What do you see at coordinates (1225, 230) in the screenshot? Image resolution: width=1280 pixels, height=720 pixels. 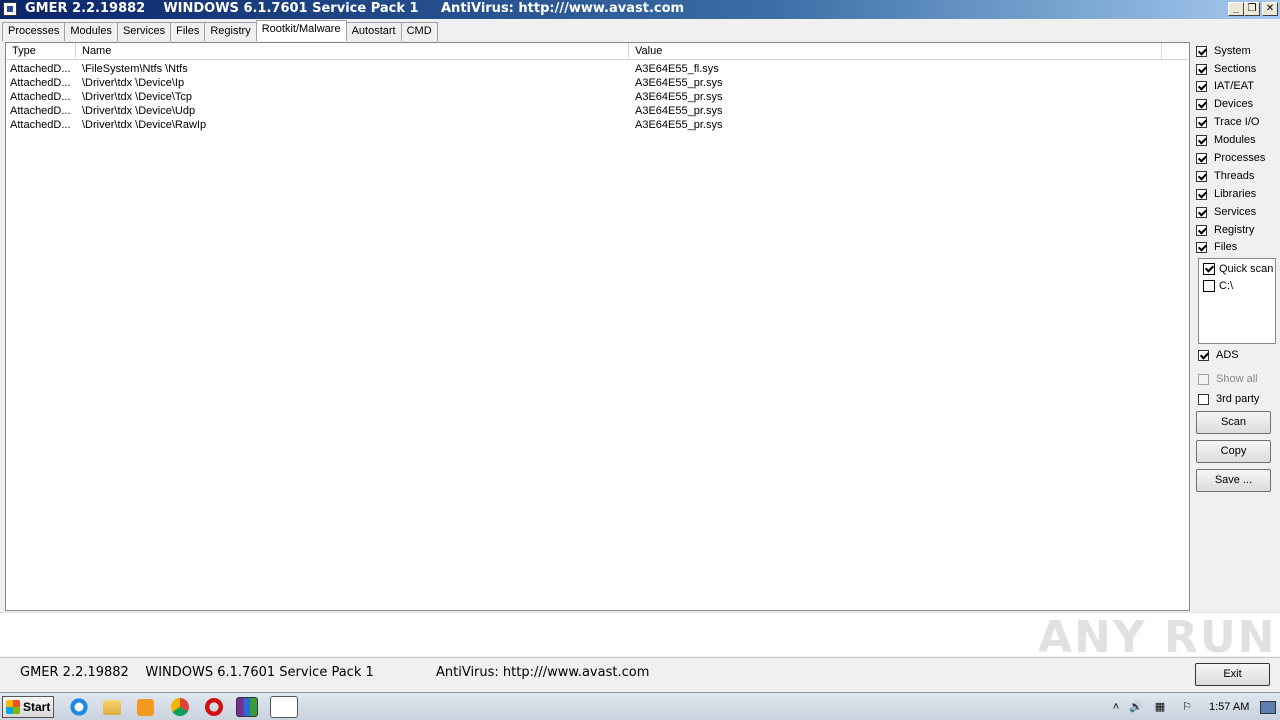 I see `option-registry: Registry` at bounding box center [1225, 230].